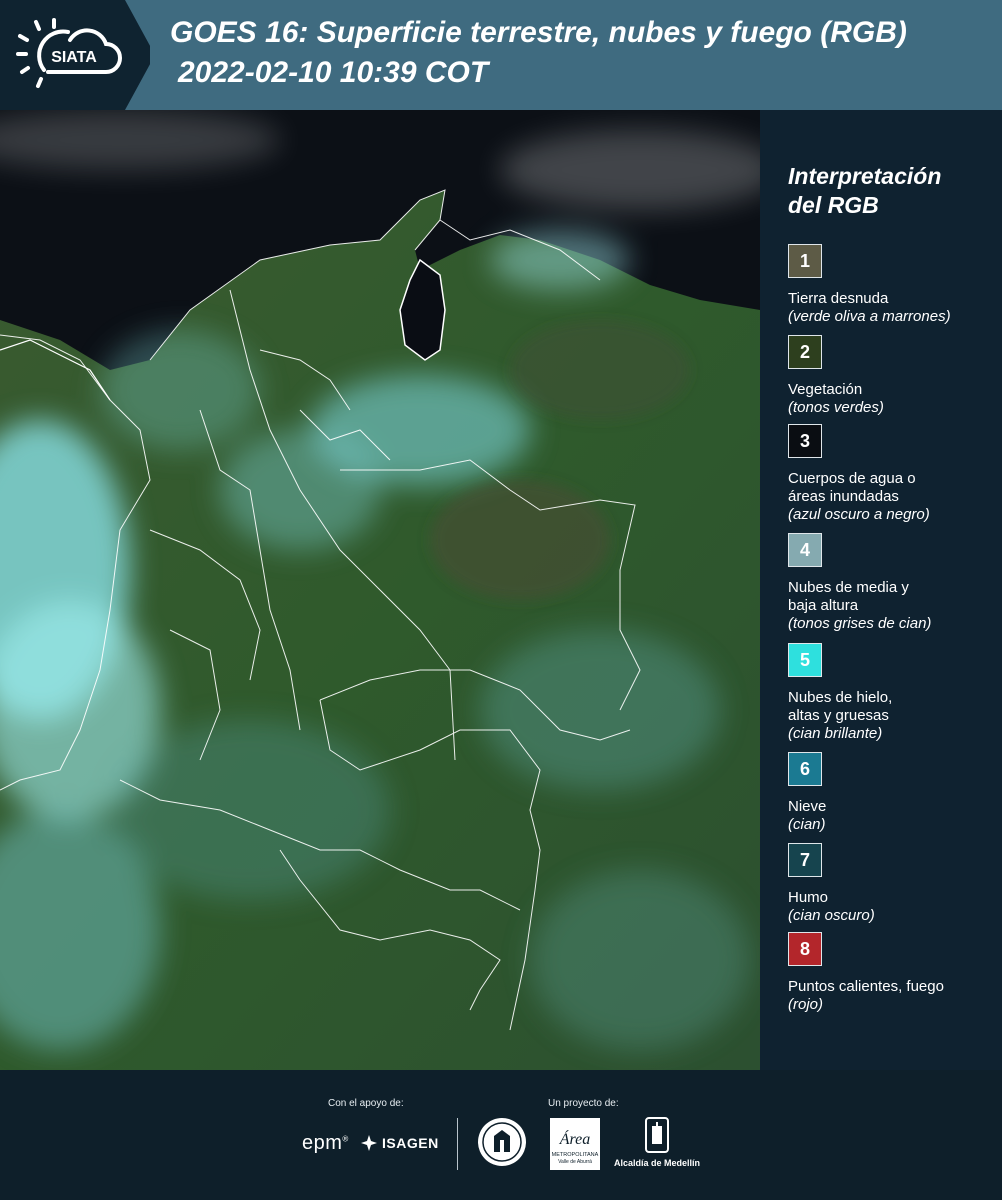 This screenshot has width=1002, height=1200. Describe the element at coordinates (859, 514) in the screenshot. I see `legend-note: (azul oscuro a negro)` at that location.